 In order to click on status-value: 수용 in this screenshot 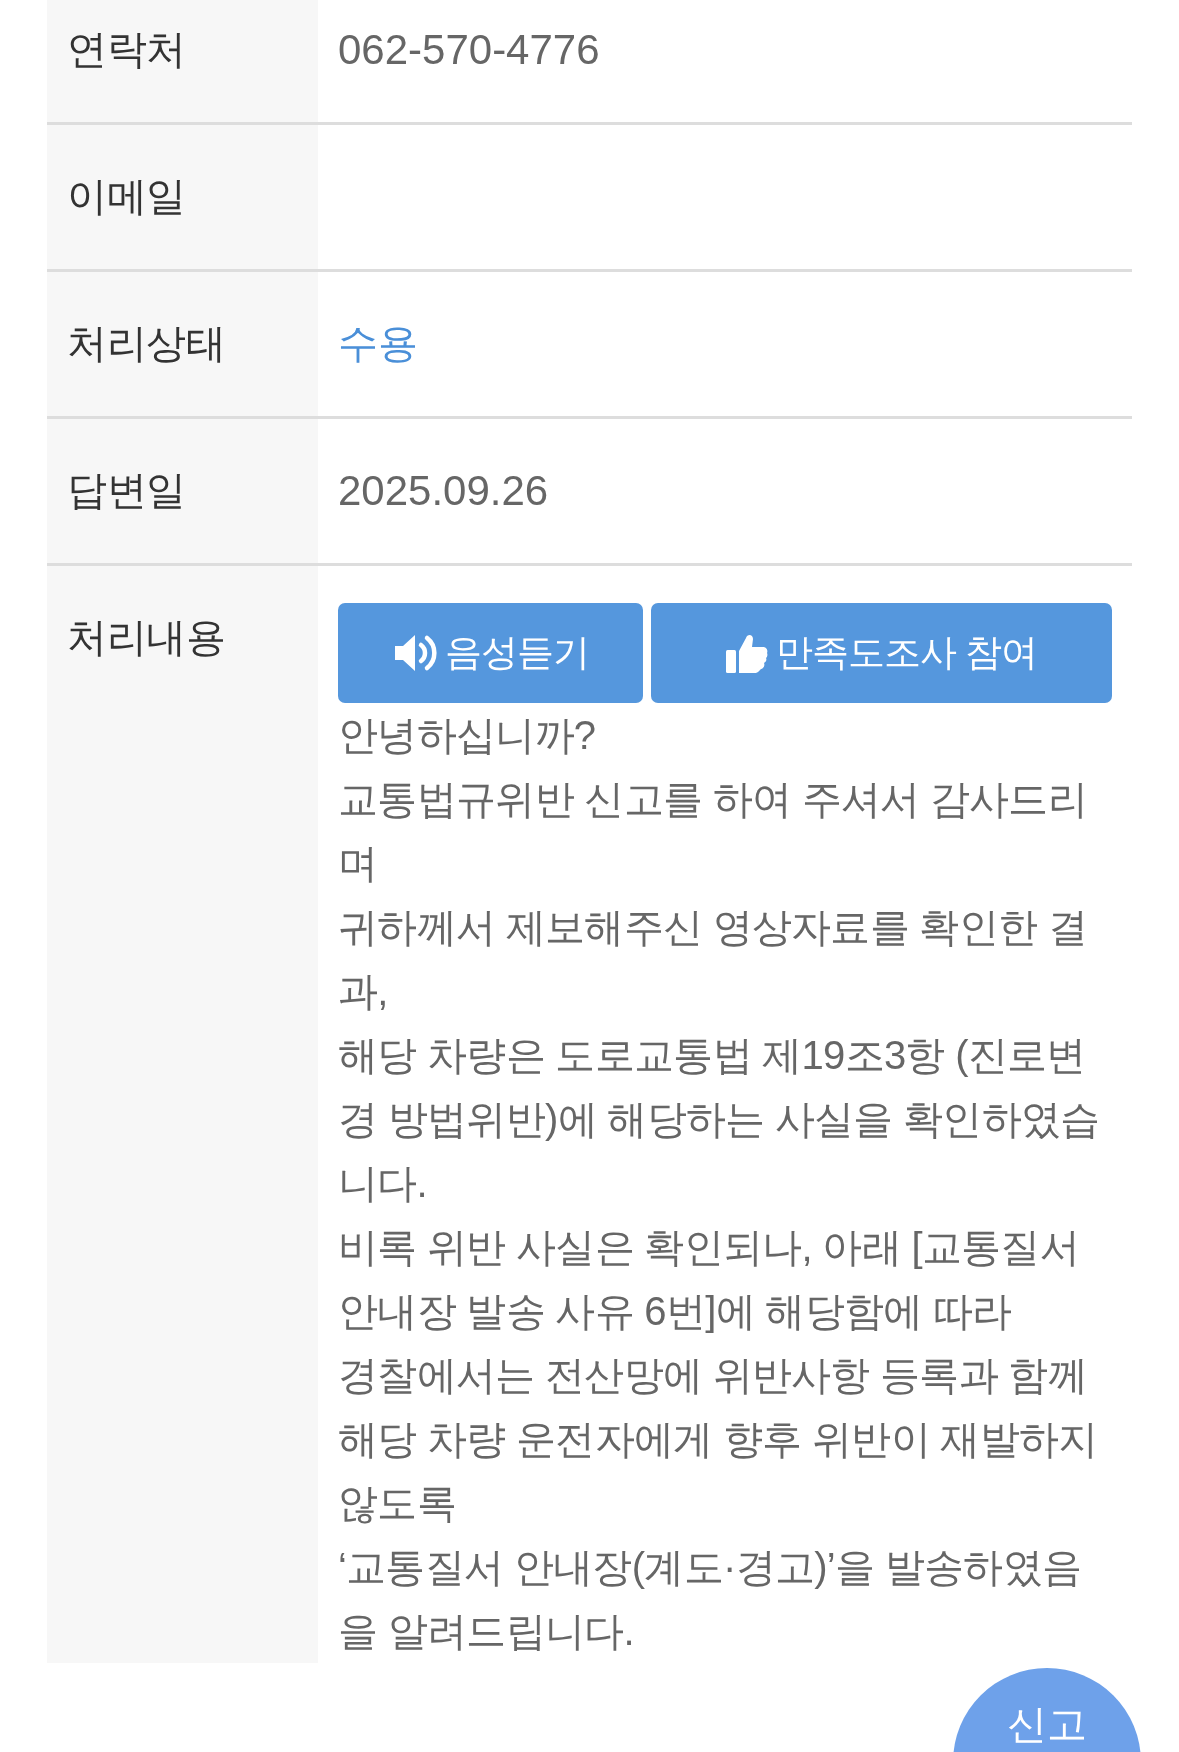, I will do `click(378, 343)`.